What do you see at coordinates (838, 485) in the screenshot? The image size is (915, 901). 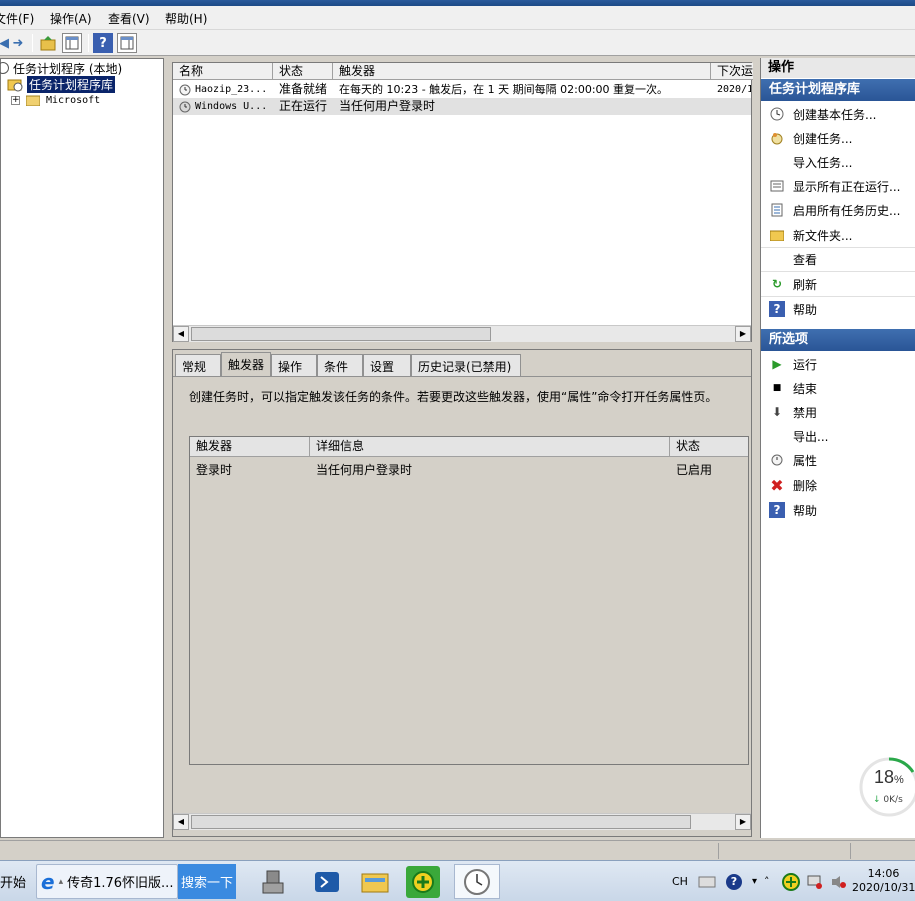 I see `action-delete: ✖ 删除` at bounding box center [838, 485].